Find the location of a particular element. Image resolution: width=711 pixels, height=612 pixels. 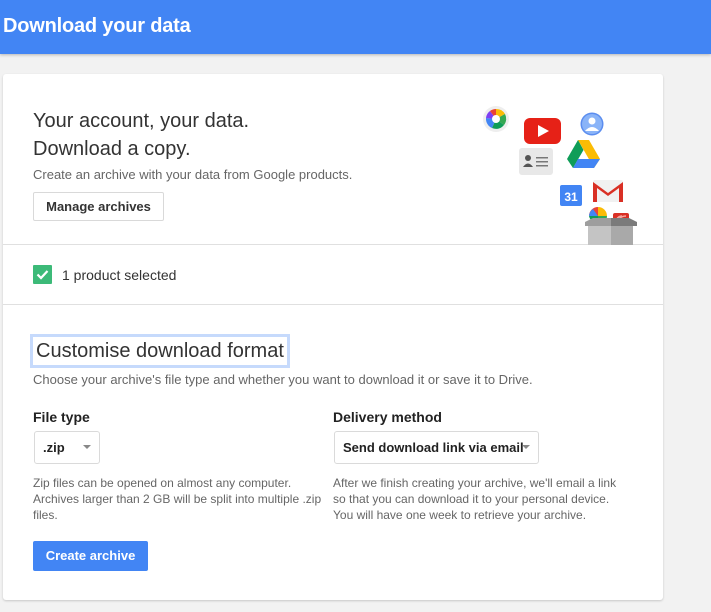

product-icons-illustration: 31 is located at coordinates (563, 173).